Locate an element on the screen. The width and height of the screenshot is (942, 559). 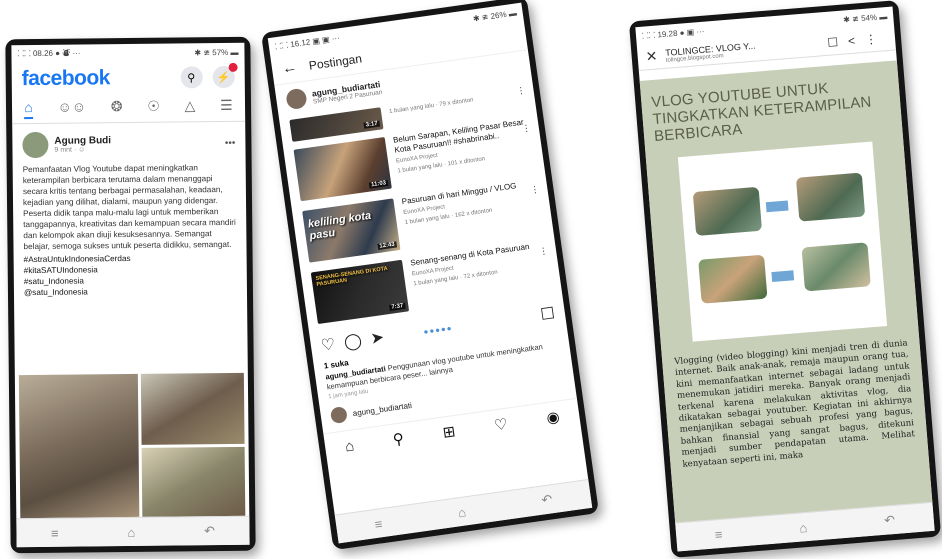
status-time: ⸬⸬ 19.28 ● ▣ ··· is located at coordinates (673, 33).